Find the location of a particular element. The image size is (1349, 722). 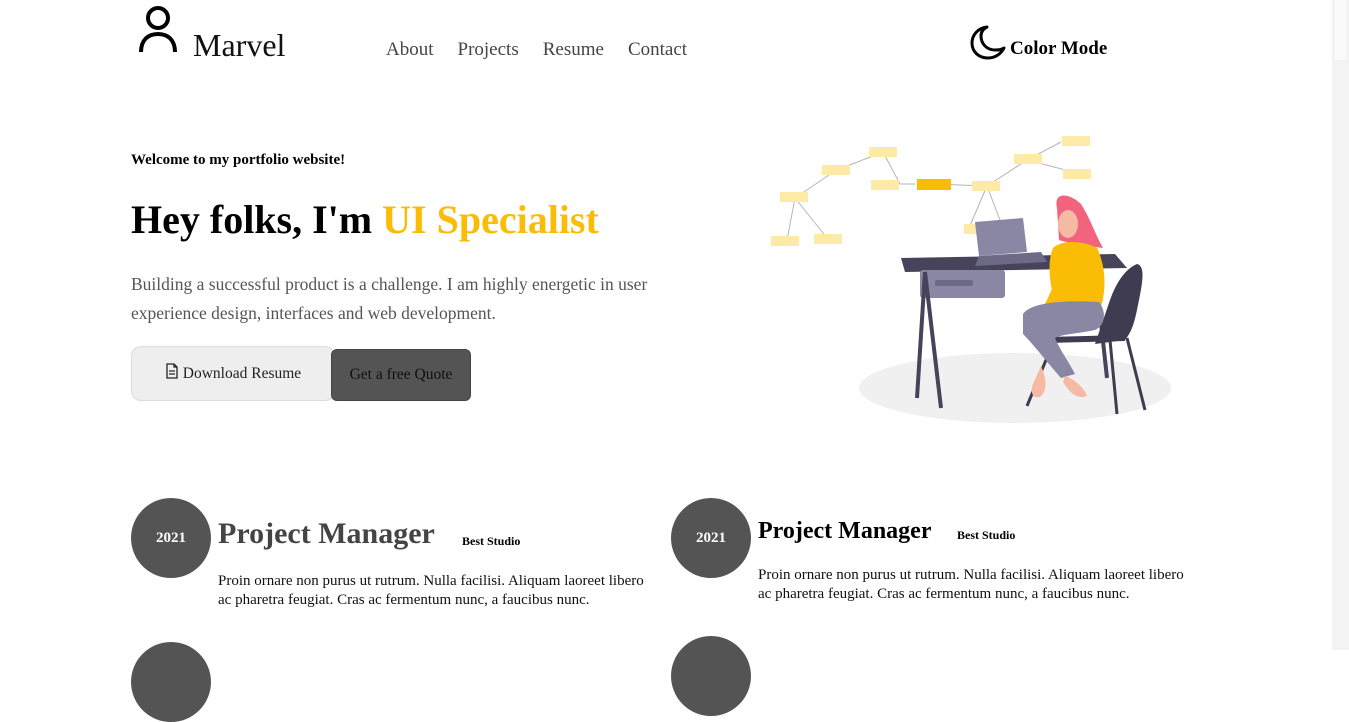

user-icon is located at coordinates (158, 29).